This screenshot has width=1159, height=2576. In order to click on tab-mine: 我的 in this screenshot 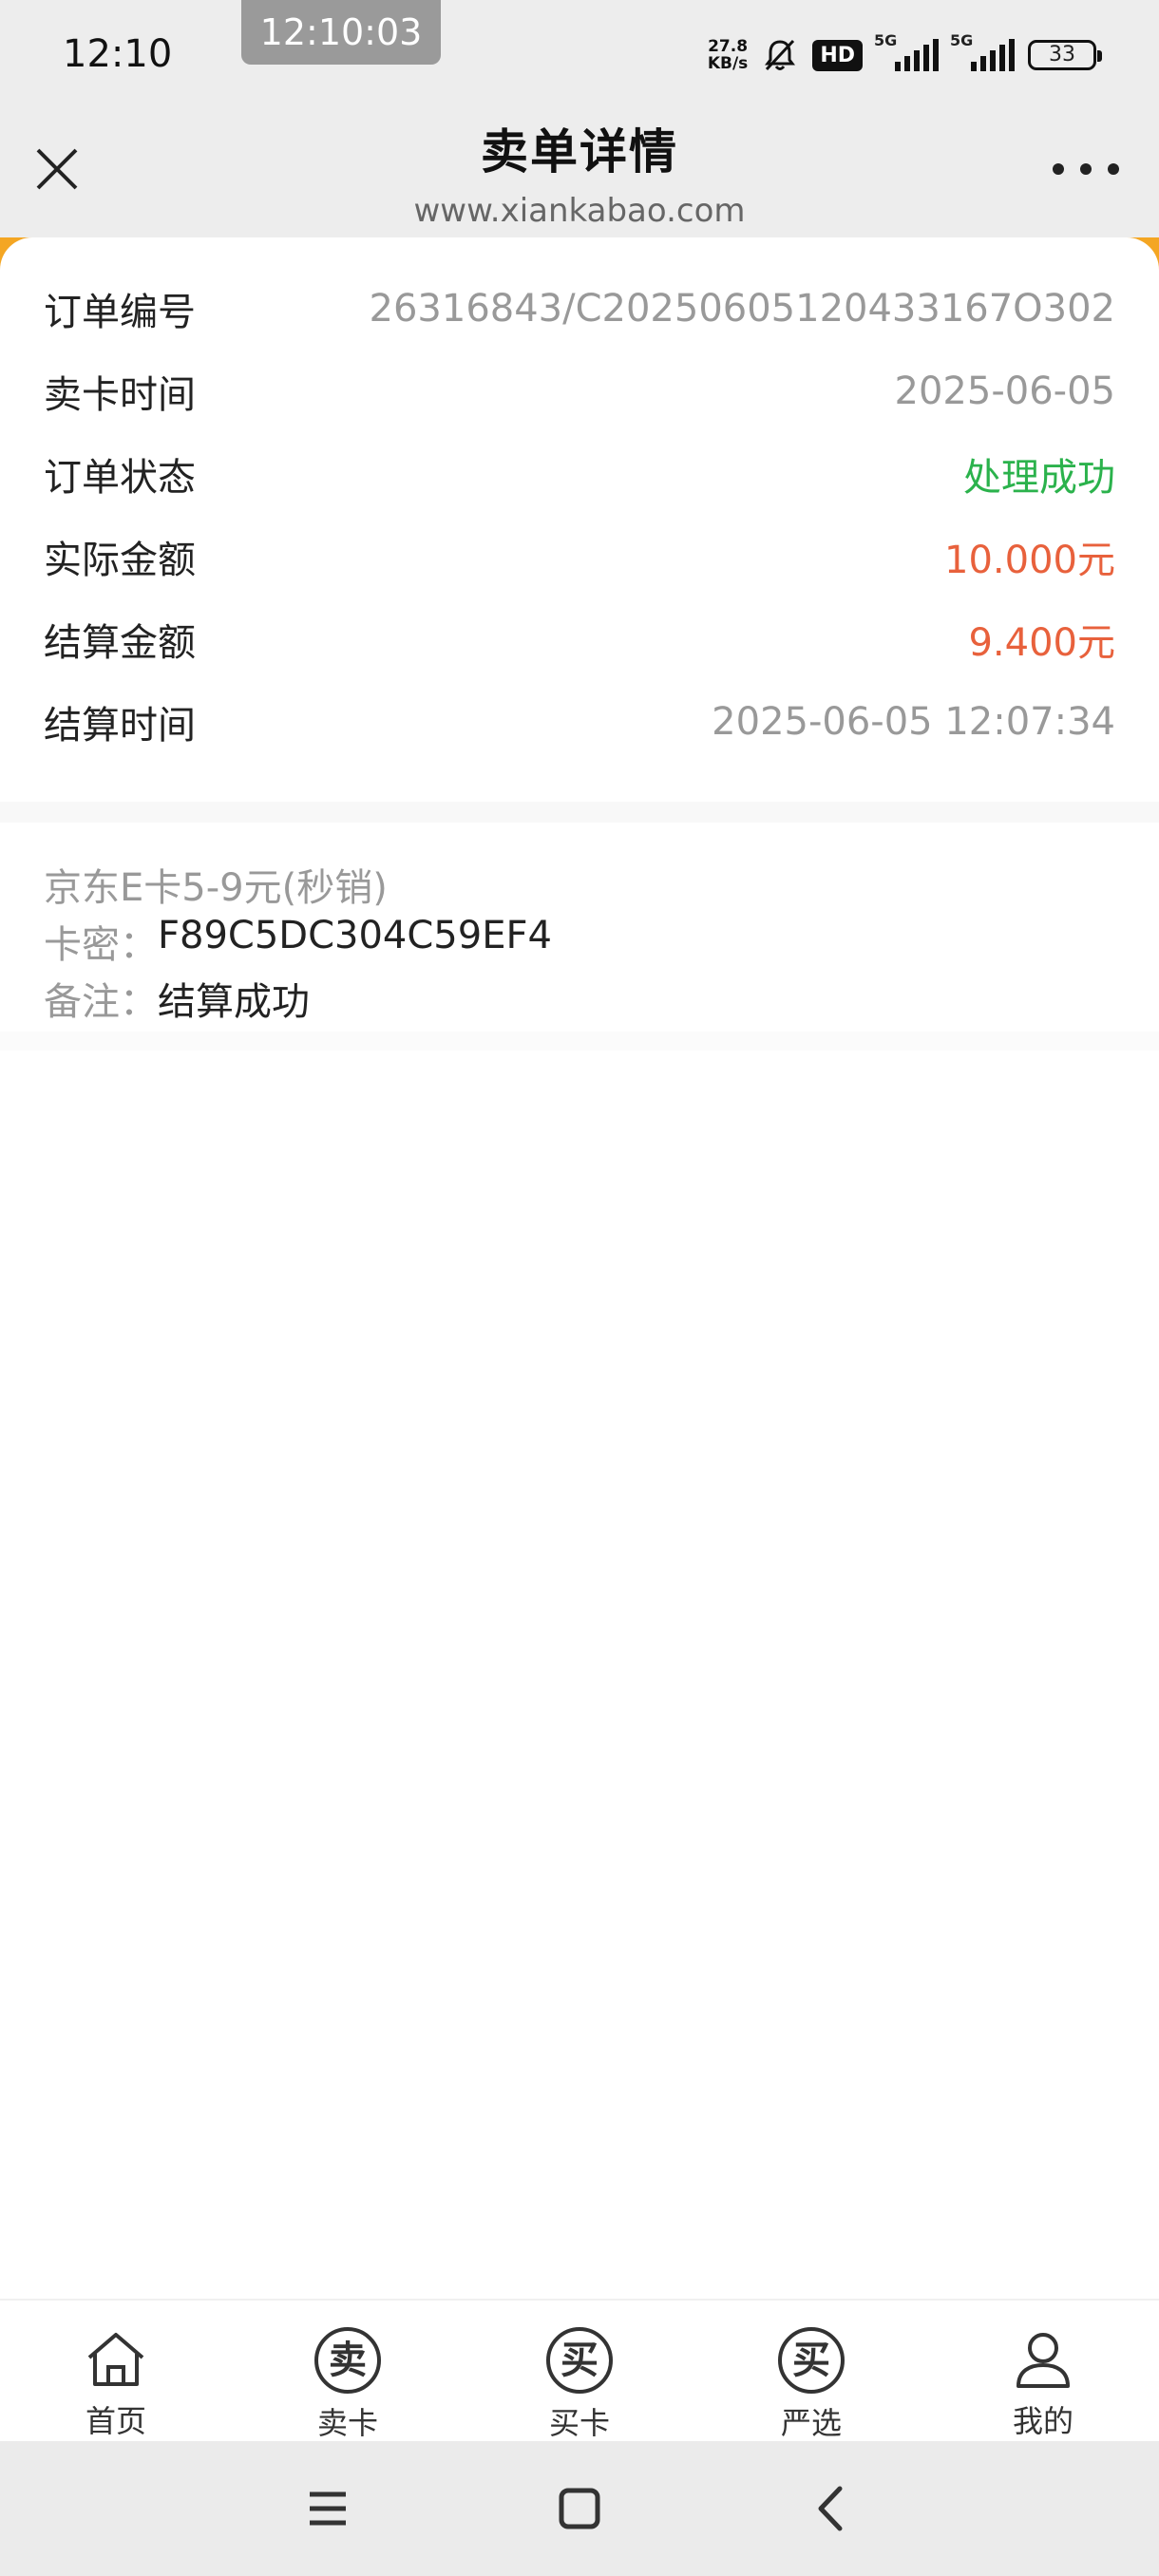, I will do `click(1043, 2371)`.